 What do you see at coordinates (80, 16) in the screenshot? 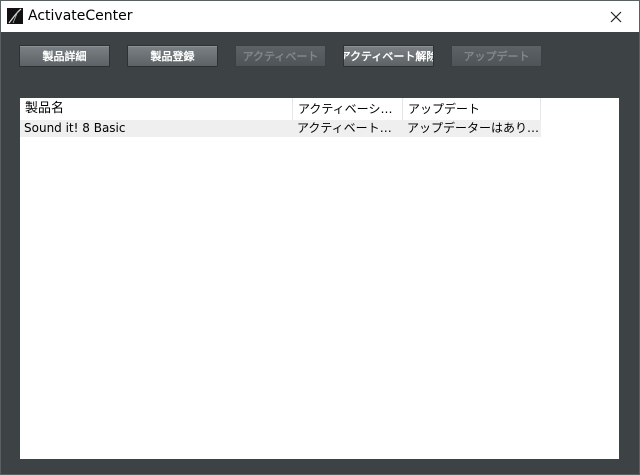
I see `window-title: ActivateCenter` at bounding box center [80, 16].